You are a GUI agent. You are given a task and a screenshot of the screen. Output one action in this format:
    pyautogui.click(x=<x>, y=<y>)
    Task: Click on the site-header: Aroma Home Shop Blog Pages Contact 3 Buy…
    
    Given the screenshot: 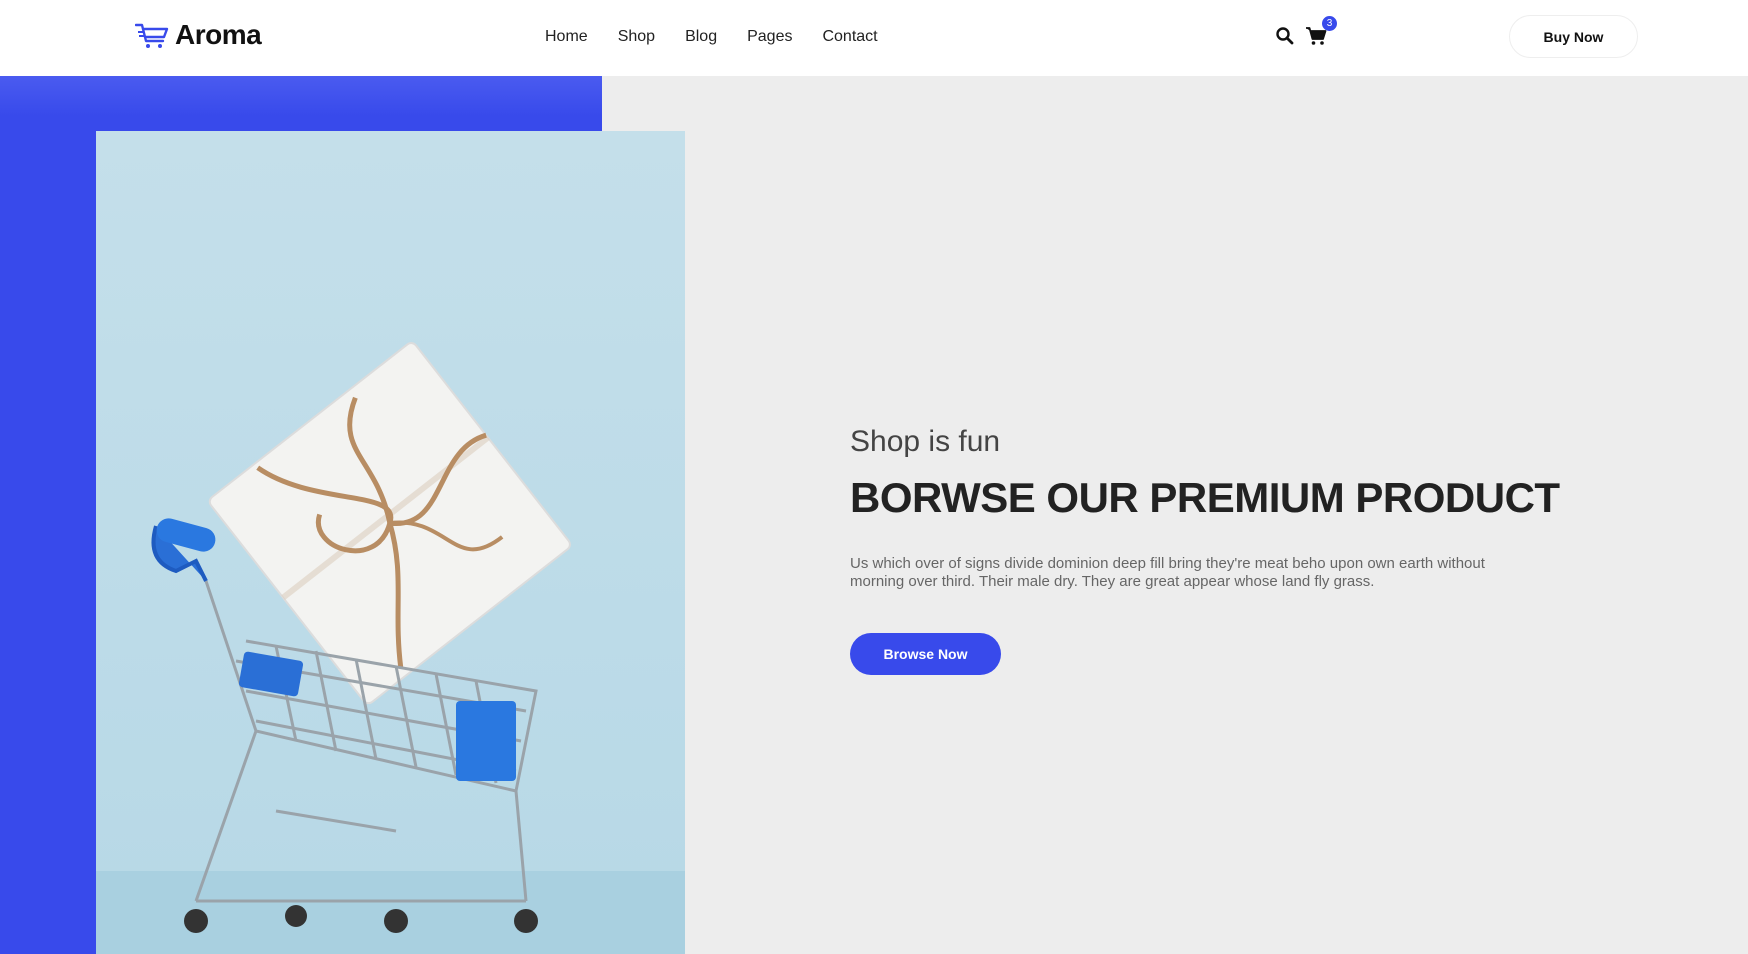 What is the action you would take?
    pyautogui.click(x=874, y=38)
    